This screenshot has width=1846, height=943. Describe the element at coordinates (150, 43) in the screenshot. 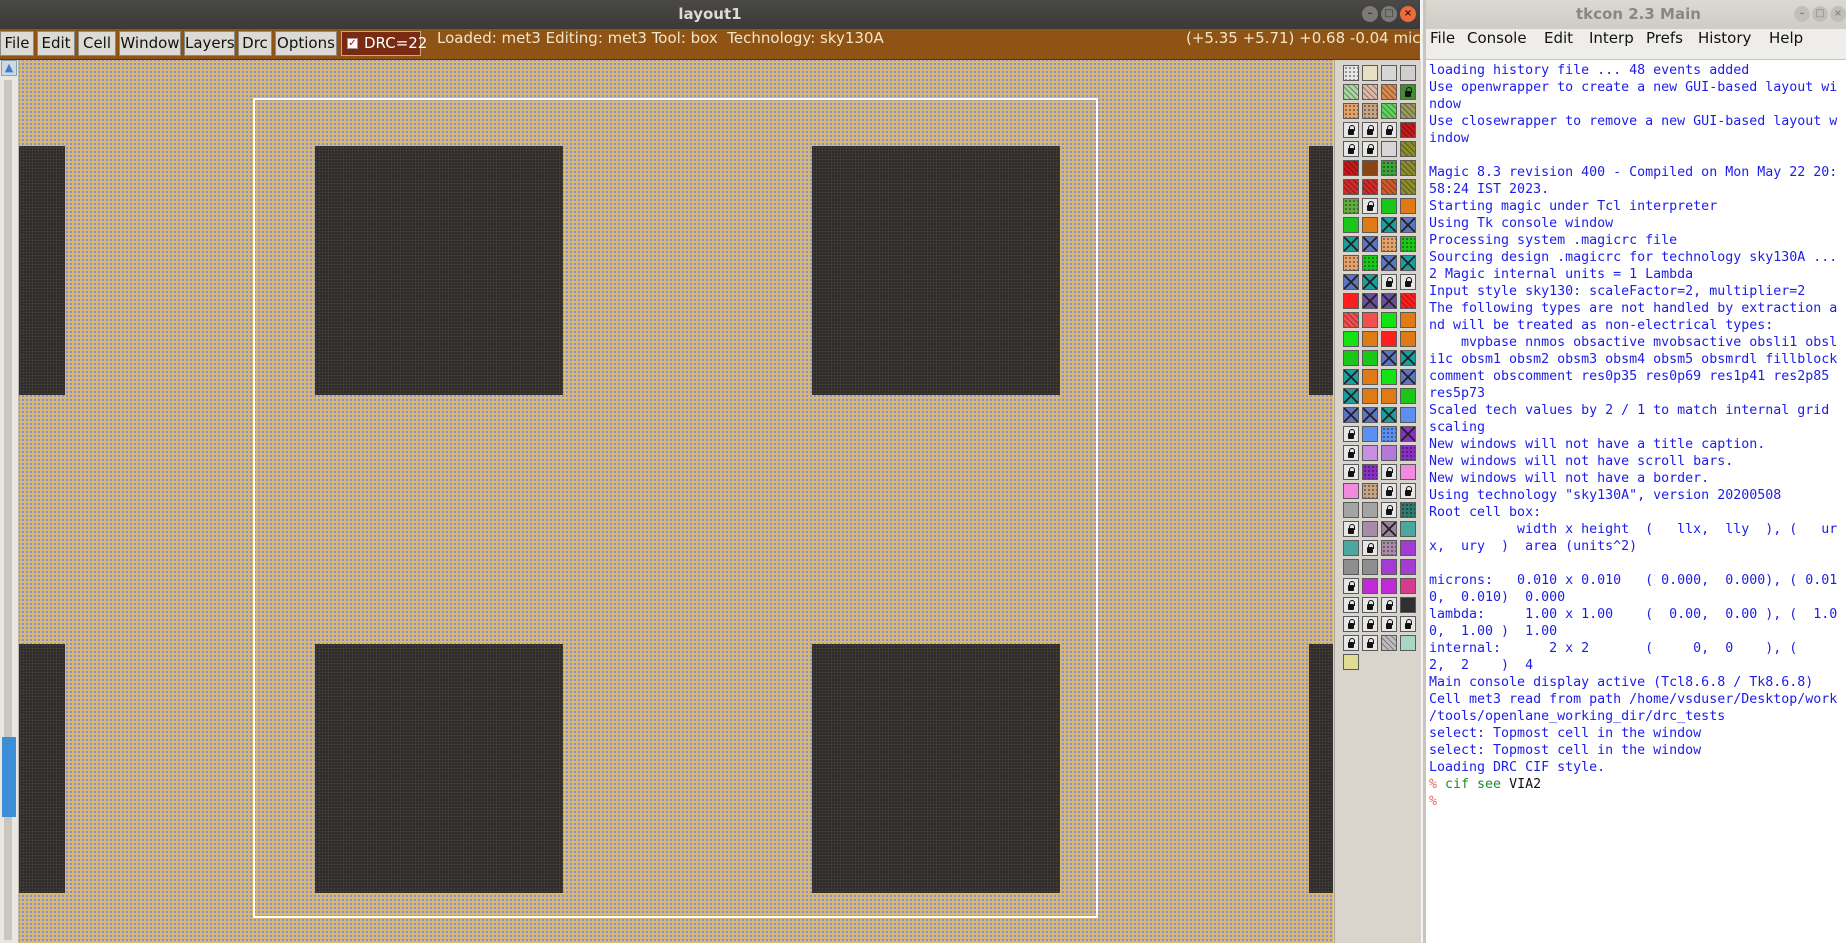

I see `menu-window: Window` at that location.